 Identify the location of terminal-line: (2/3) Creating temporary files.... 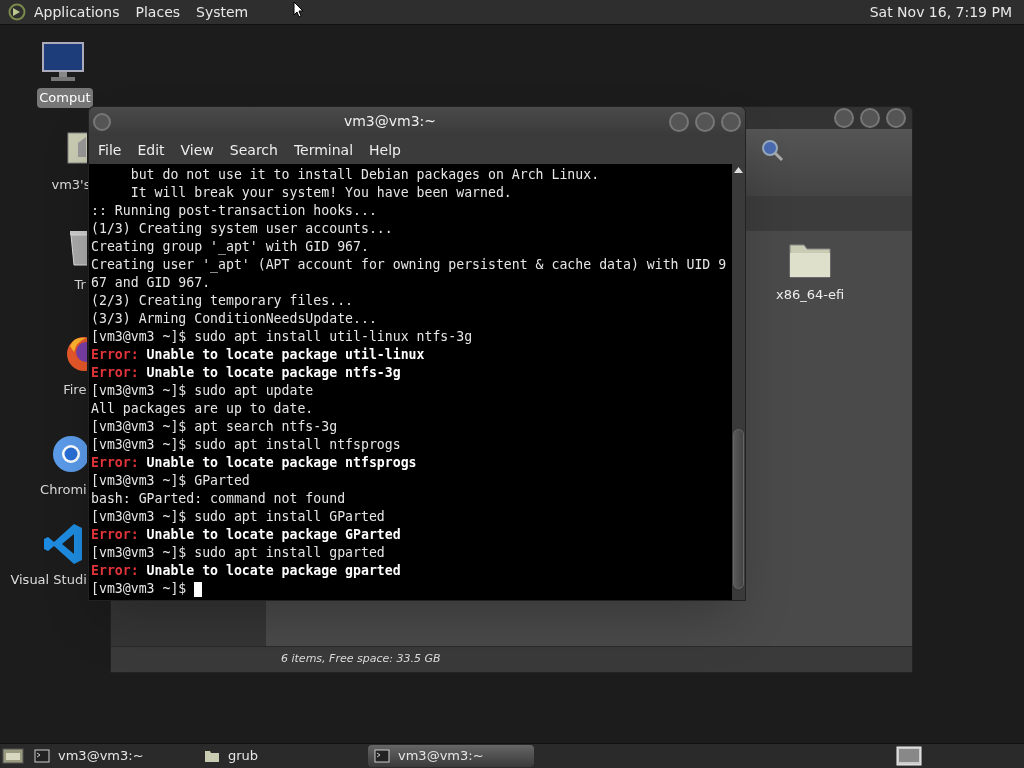
(222, 300).